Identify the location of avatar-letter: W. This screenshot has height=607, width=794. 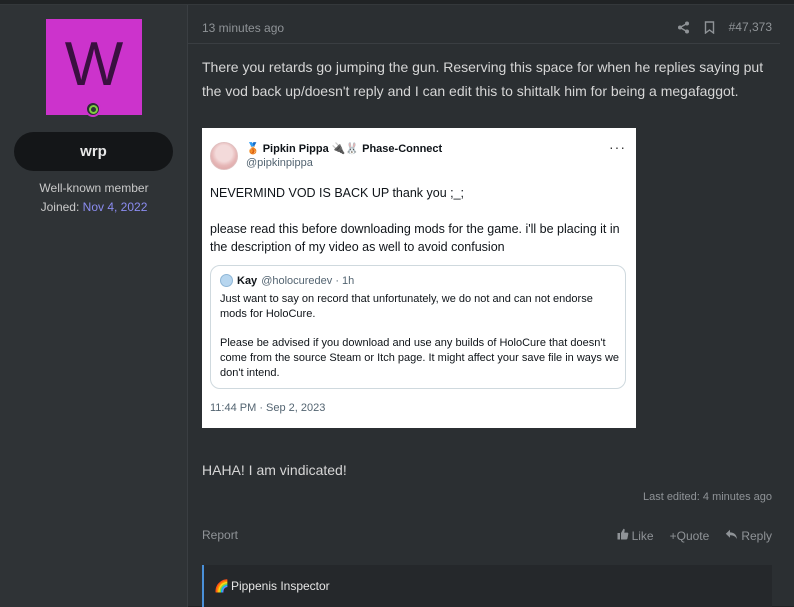
(94, 64).